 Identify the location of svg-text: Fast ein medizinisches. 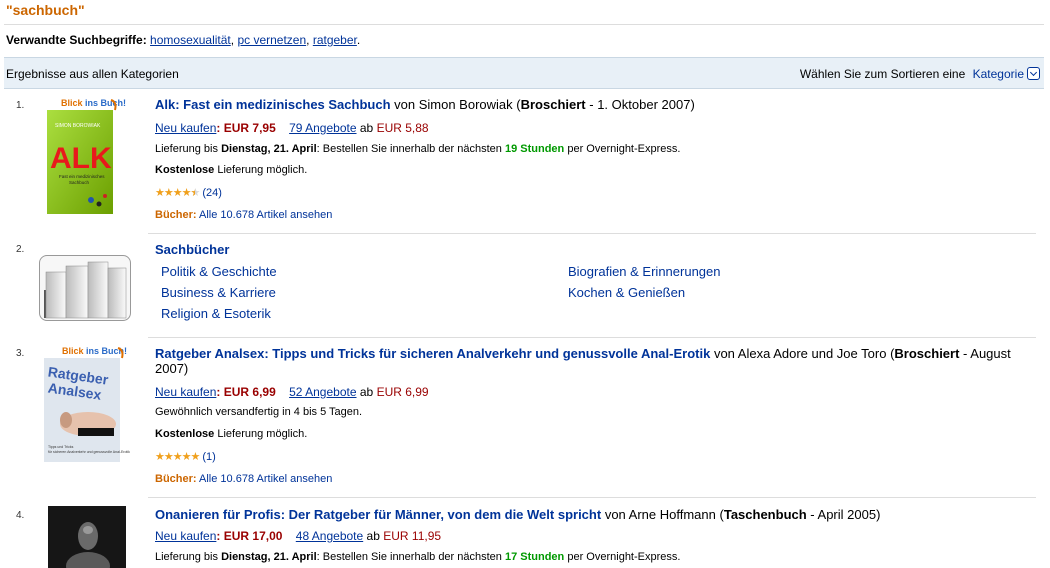
(82, 176).